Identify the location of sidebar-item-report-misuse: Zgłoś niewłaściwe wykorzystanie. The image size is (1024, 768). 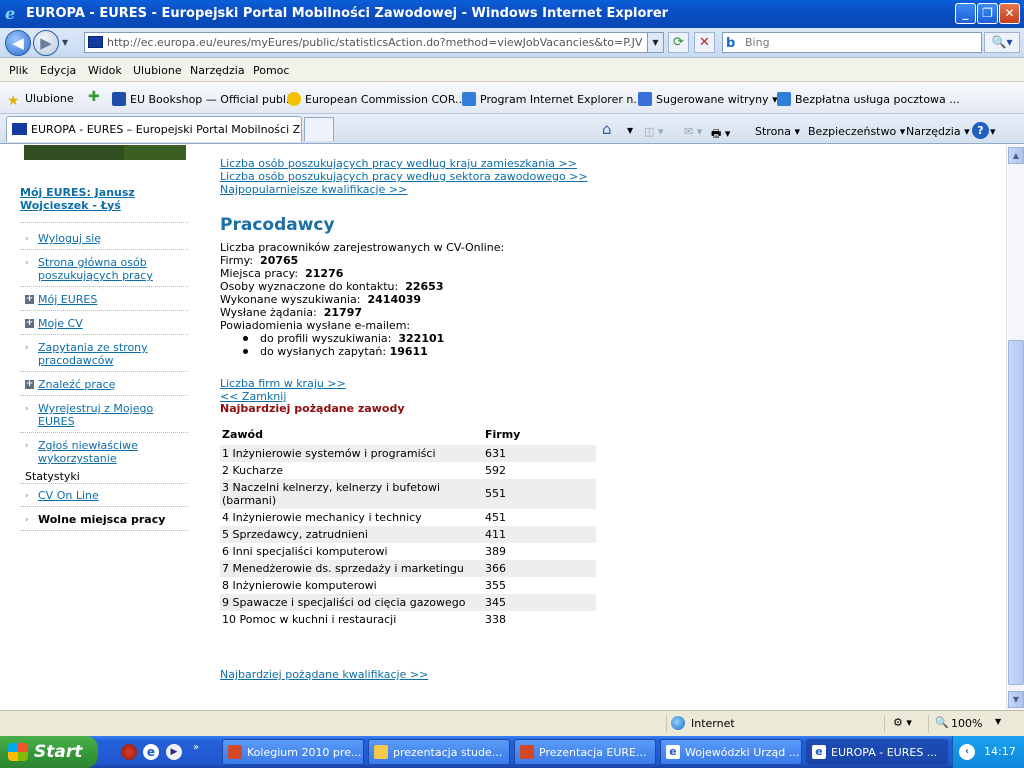
(113, 452).